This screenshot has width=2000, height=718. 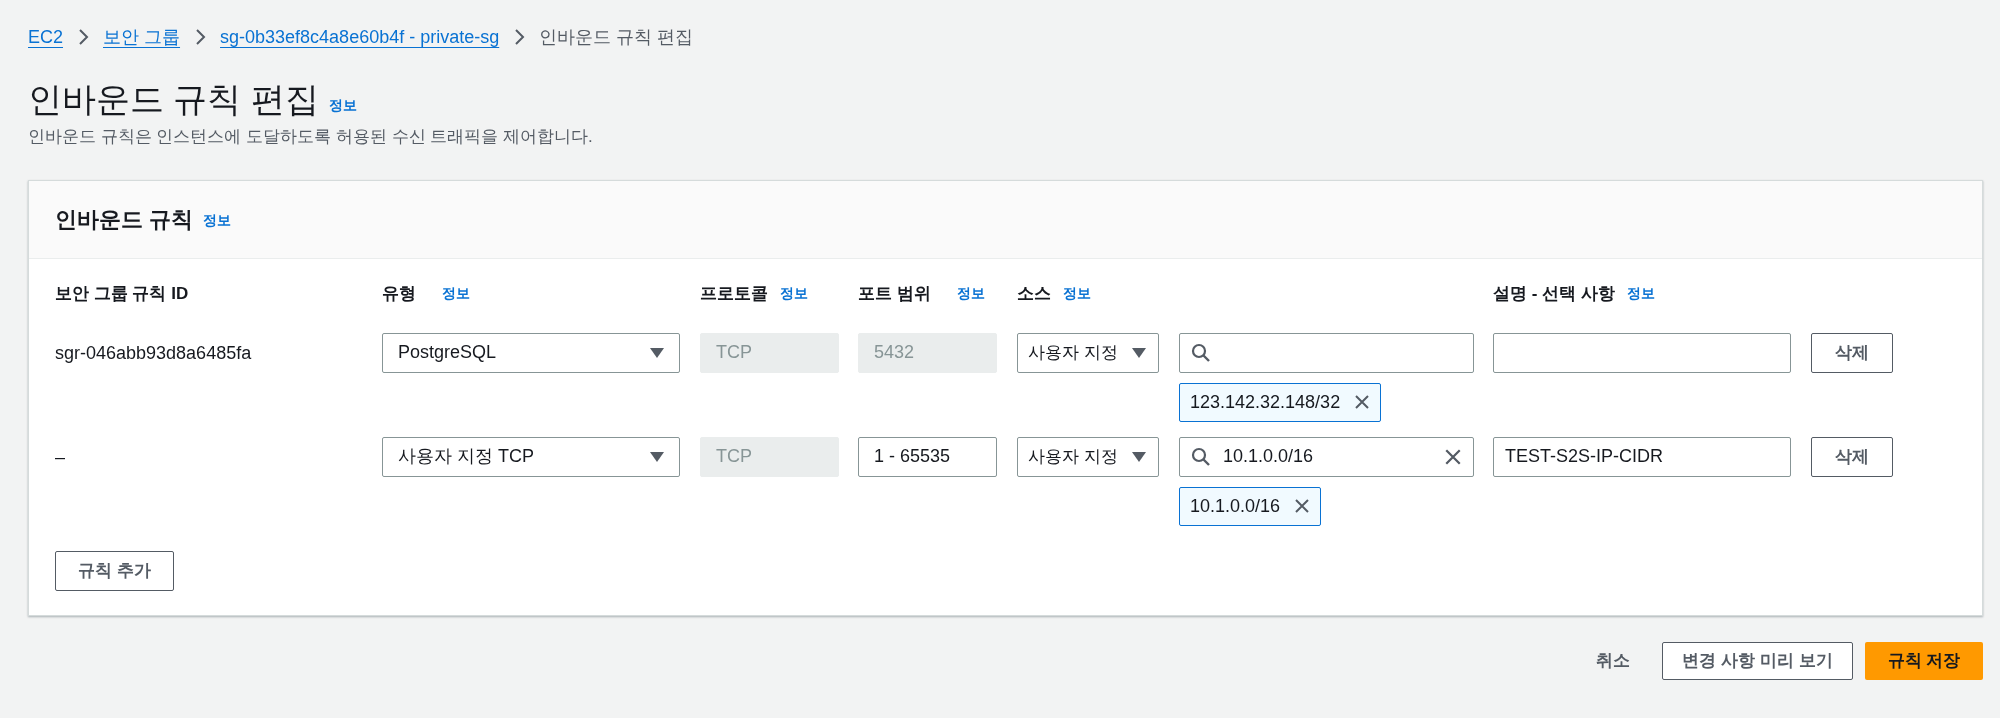 What do you see at coordinates (1757, 660) in the screenshot?
I see `preview-changes-button: 변경 사항 미리 보기` at bounding box center [1757, 660].